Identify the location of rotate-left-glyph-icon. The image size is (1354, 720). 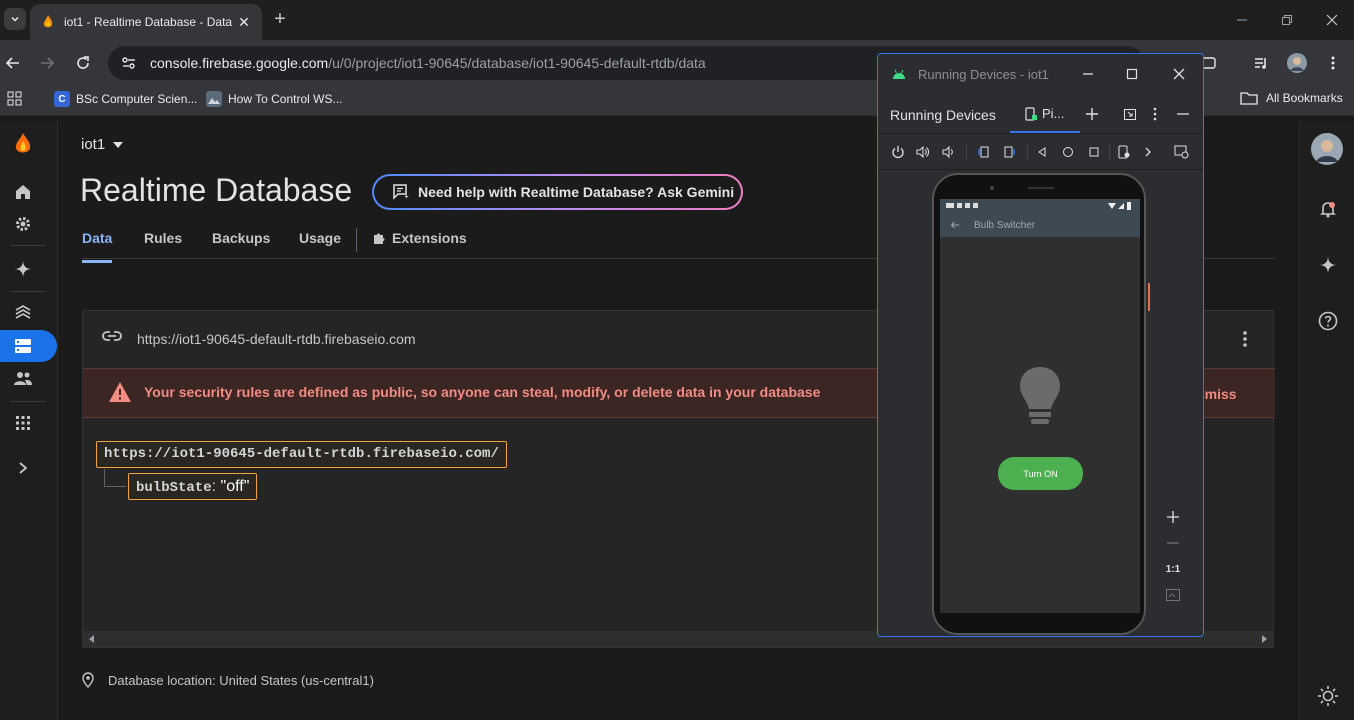
(983, 152).